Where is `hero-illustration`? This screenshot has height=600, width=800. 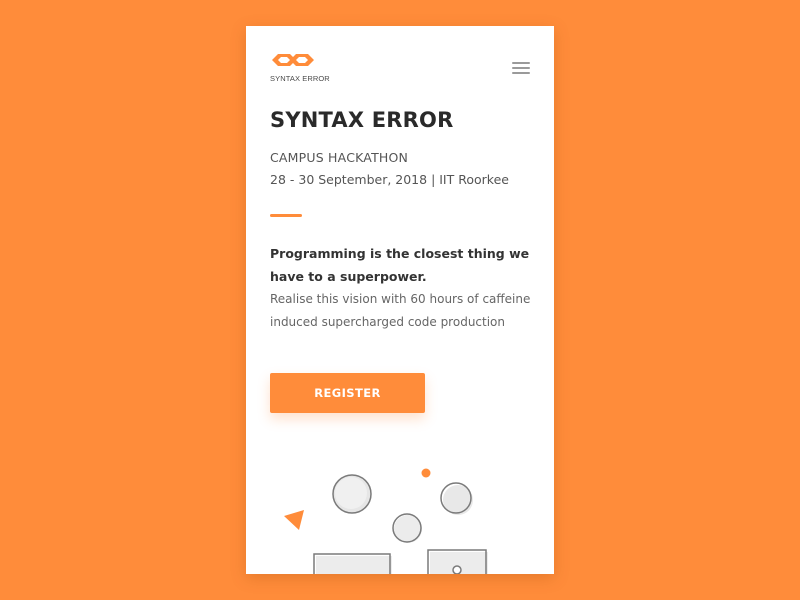
hero-illustration is located at coordinates (400, 515).